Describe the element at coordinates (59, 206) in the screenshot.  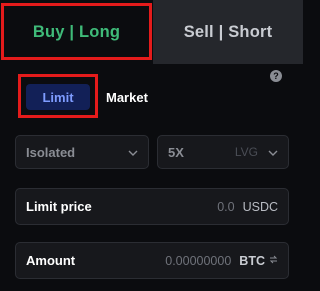
I see `limit-price-label: Limit price` at that location.